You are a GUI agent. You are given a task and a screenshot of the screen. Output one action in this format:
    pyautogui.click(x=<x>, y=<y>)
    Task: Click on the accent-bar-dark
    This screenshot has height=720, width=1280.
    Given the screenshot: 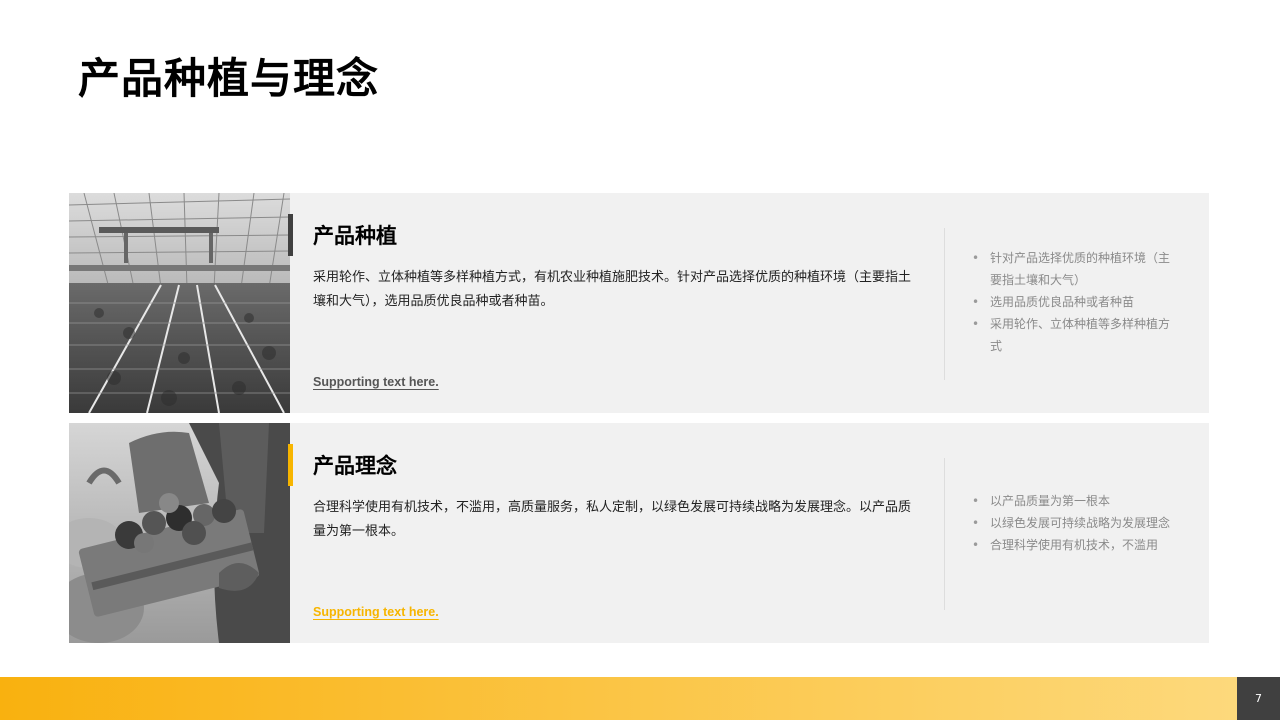 What is the action you would take?
    pyautogui.click(x=290, y=235)
    